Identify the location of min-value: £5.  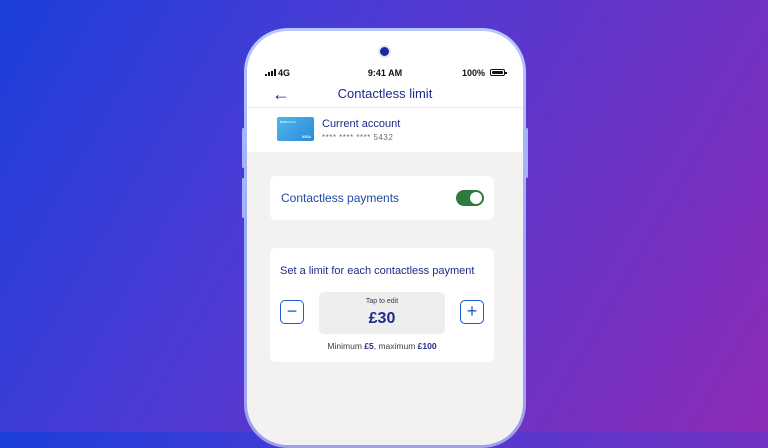
(369, 346).